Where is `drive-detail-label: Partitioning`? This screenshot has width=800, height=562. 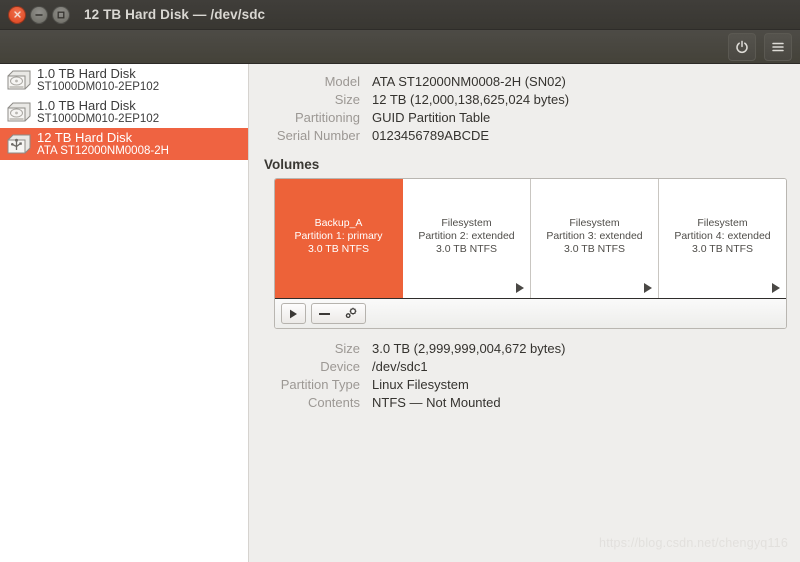
drive-detail-label: Partitioning is located at coordinates (327, 117).